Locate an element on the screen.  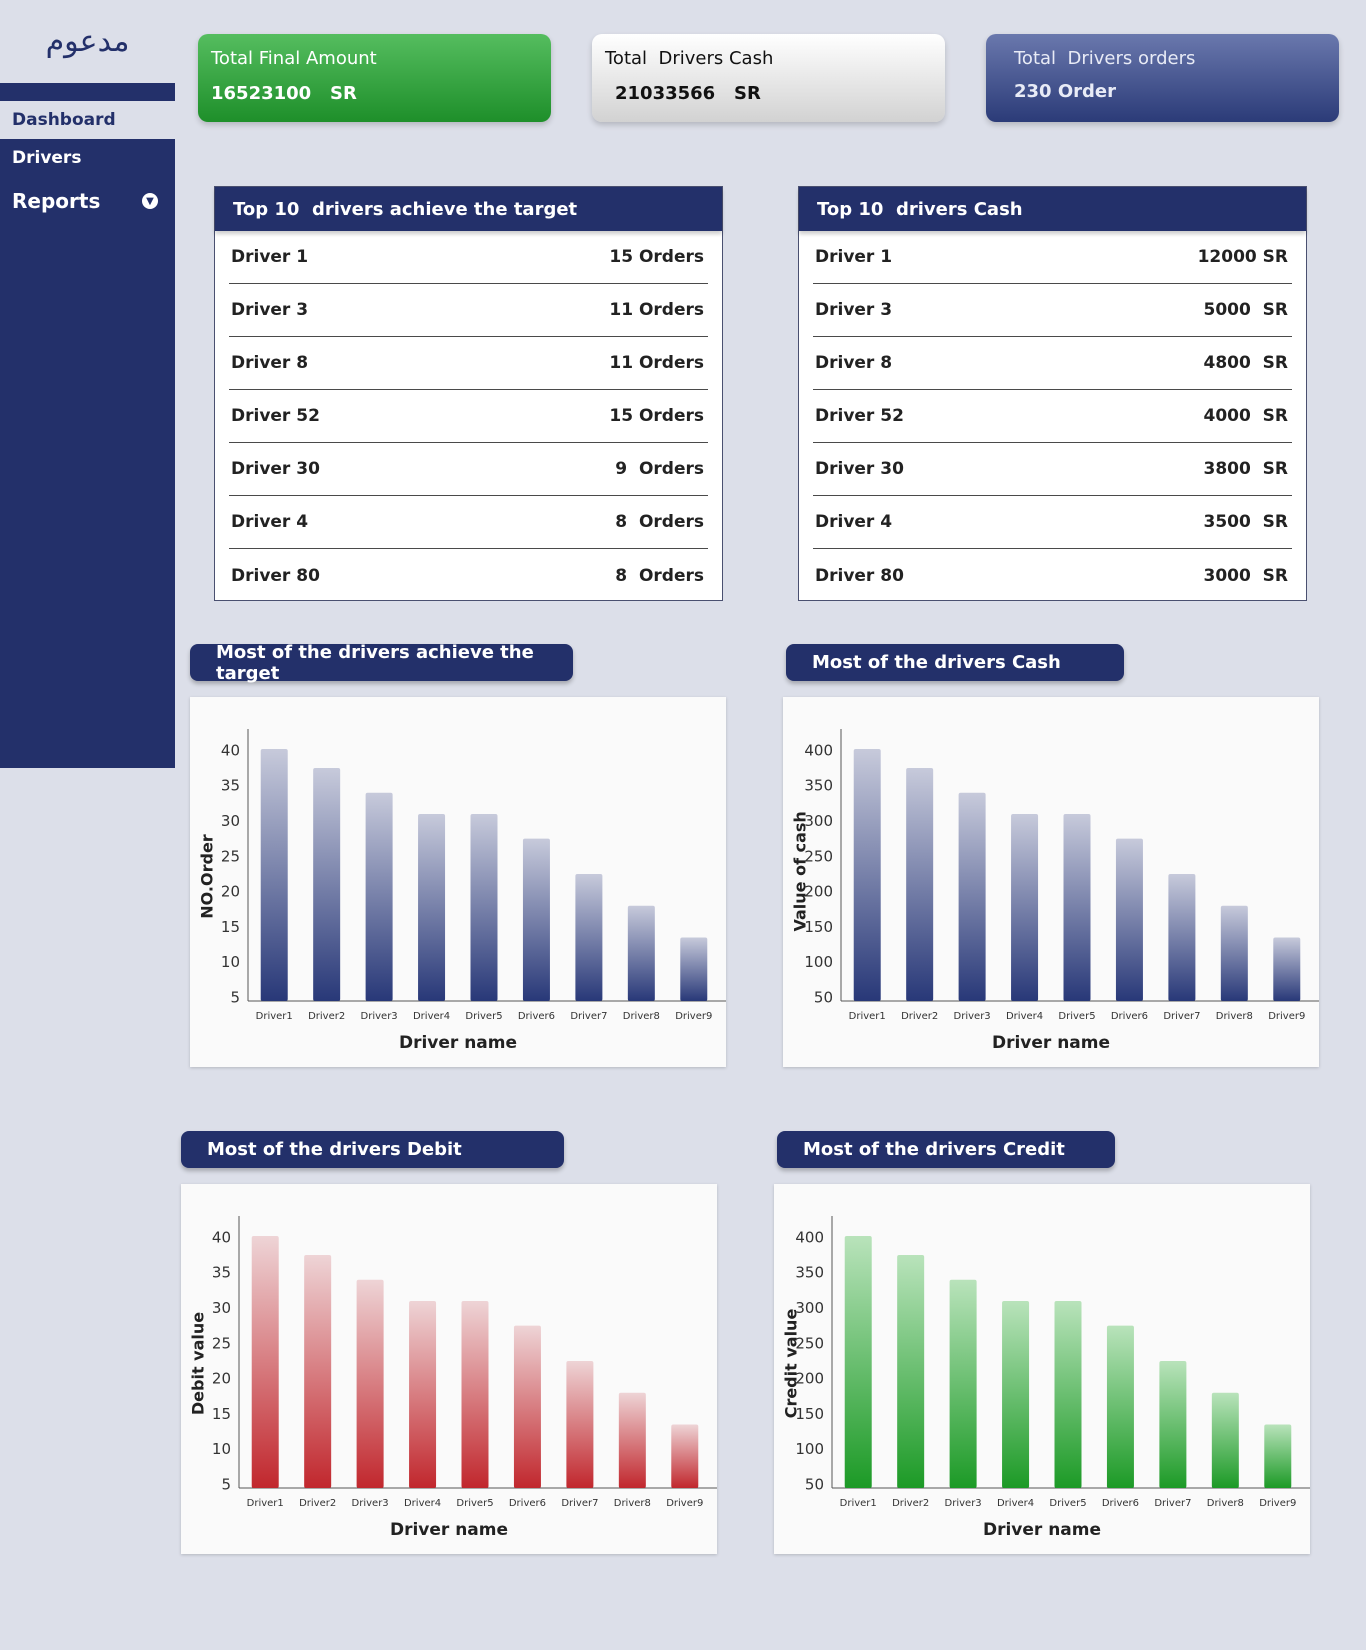
driver-name: Driver 1 is located at coordinates (270, 257).